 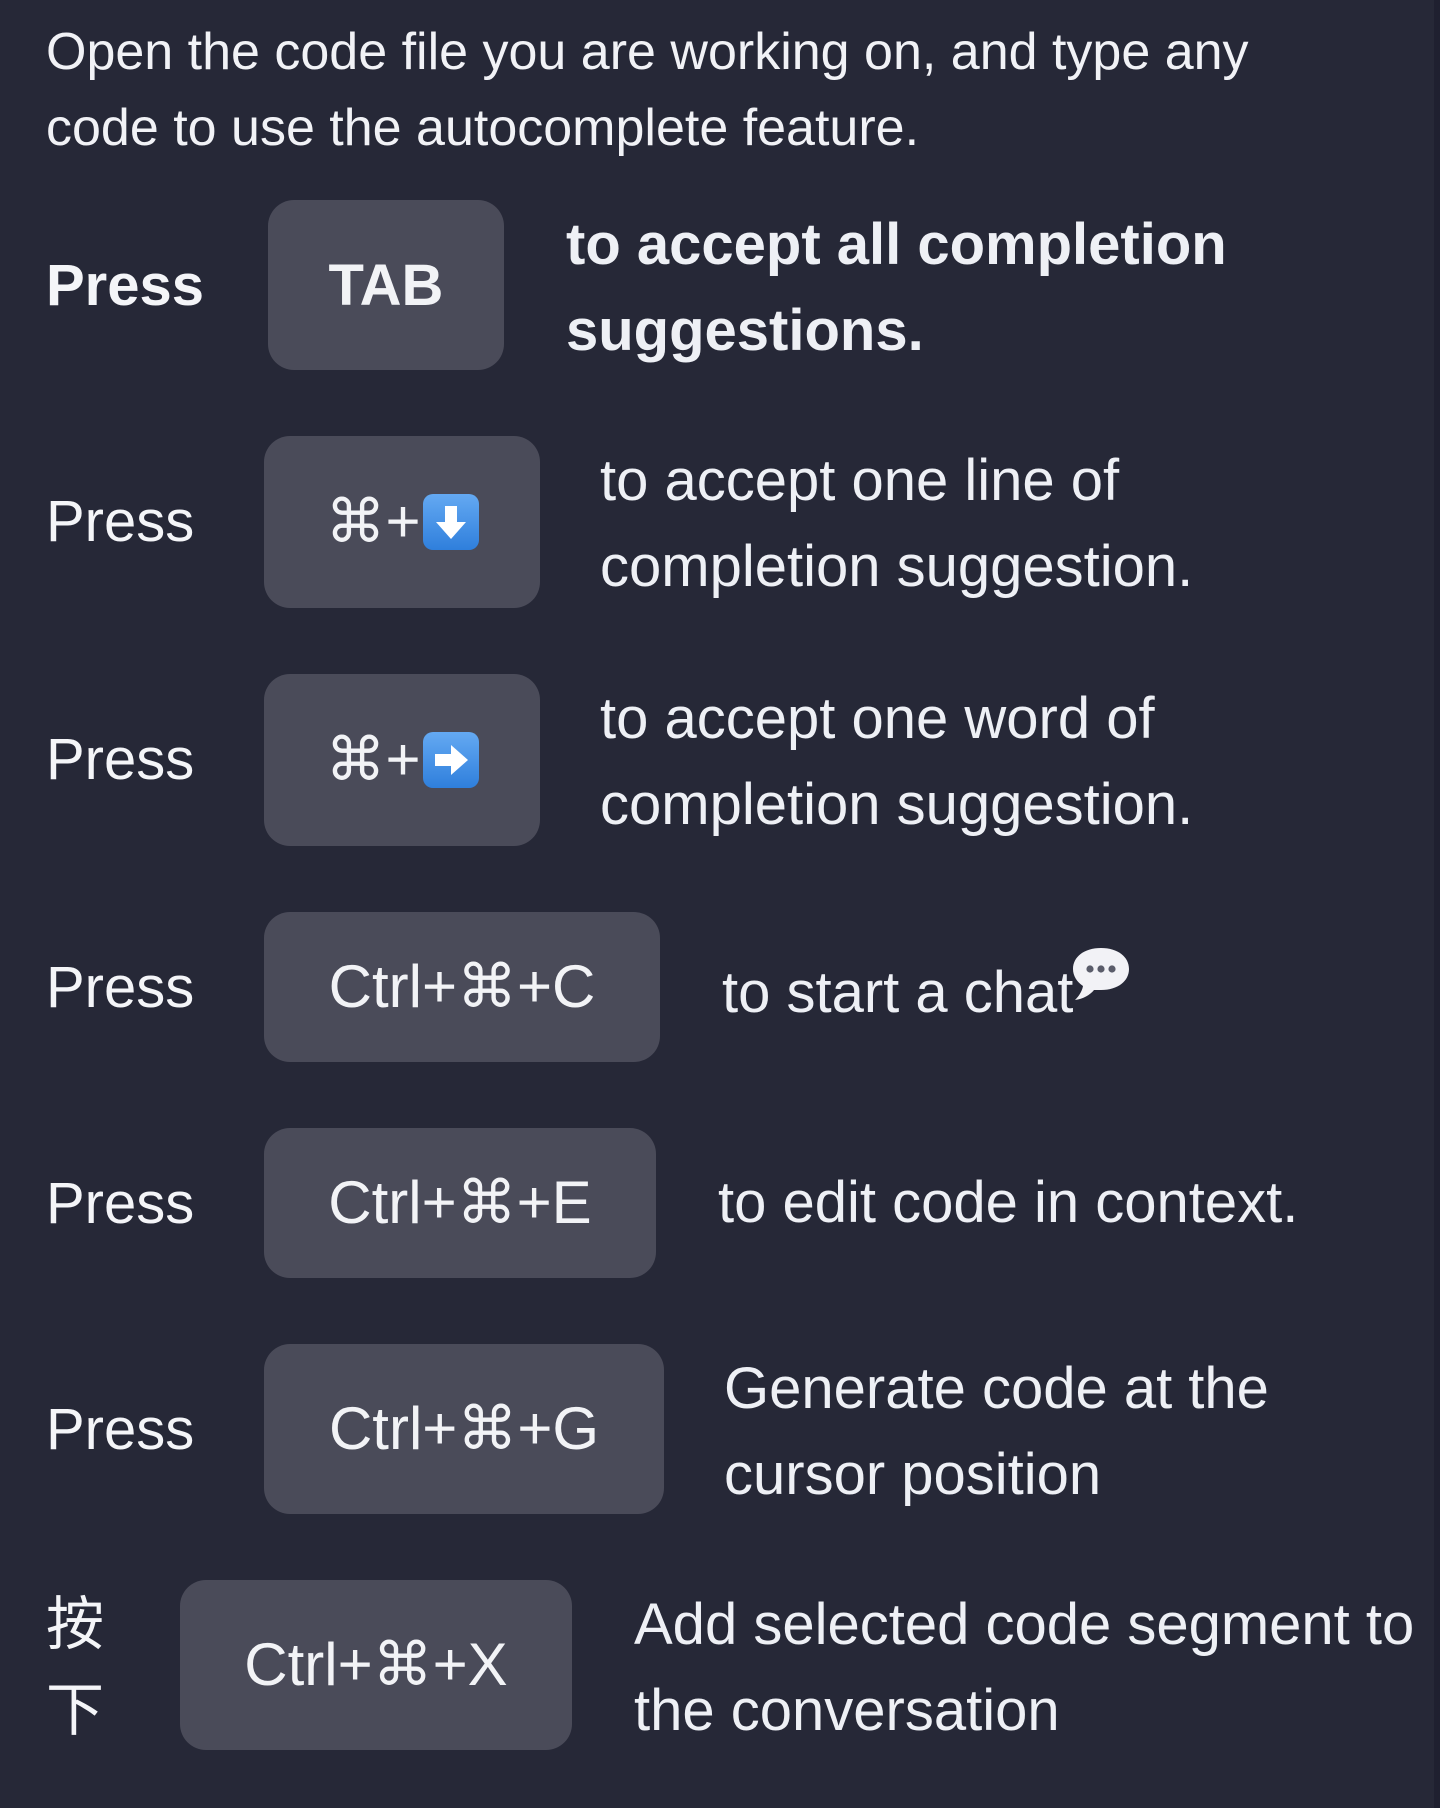 I want to click on down-arrow-icon, so click(x=450, y=522).